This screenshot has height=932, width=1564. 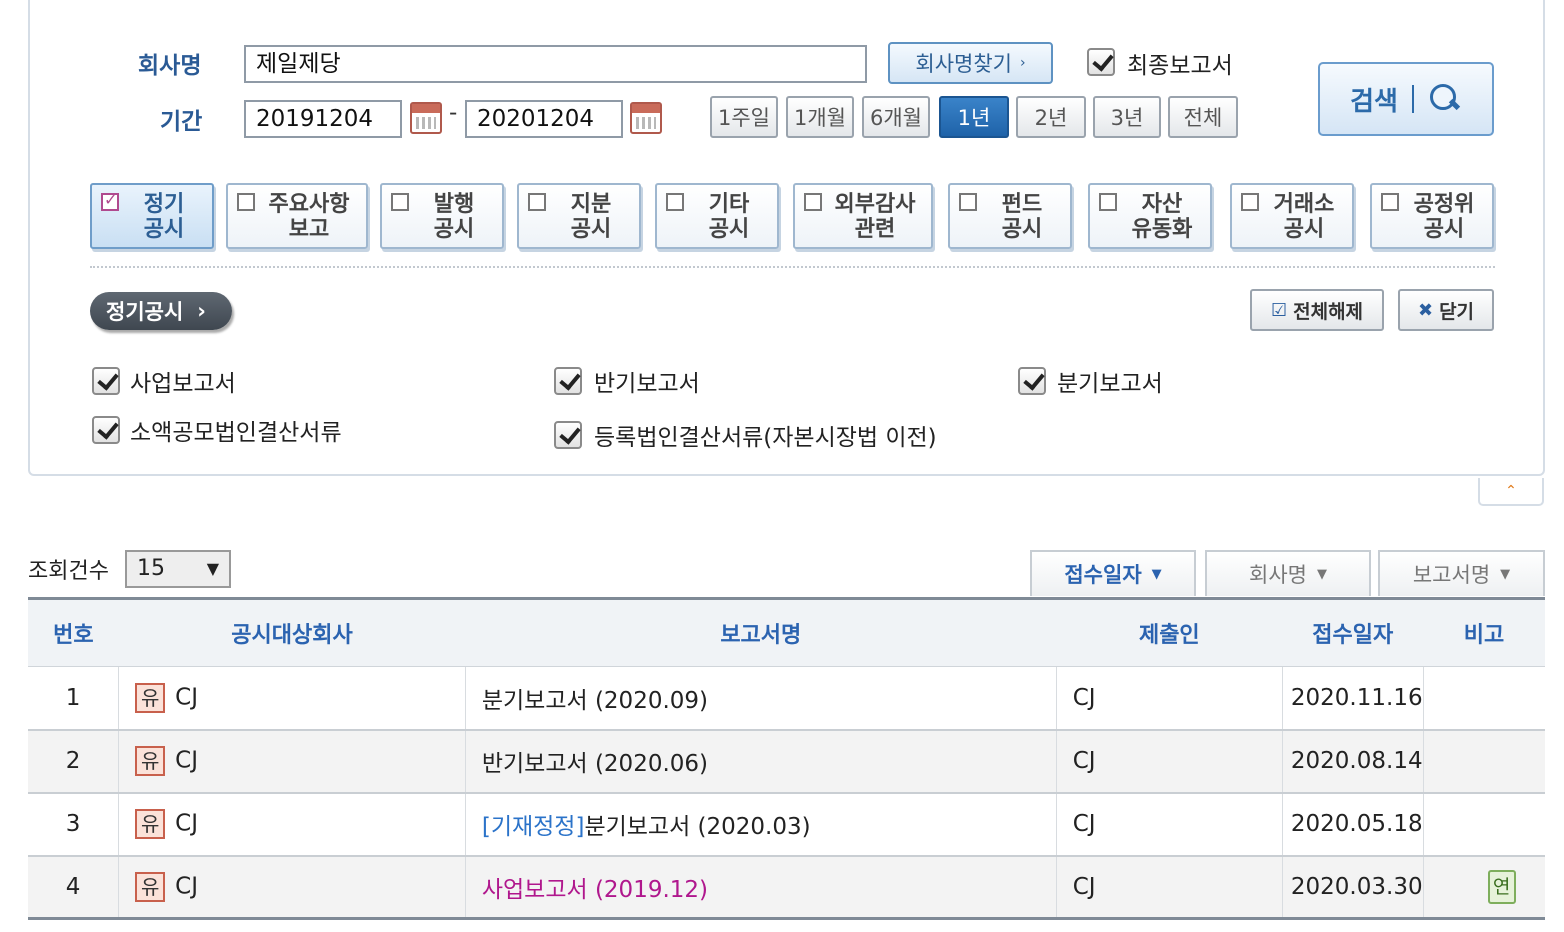 What do you see at coordinates (1113, 573) in the screenshot?
I see `sort-by-date-button: 접수일자 ▼` at bounding box center [1113, 573].